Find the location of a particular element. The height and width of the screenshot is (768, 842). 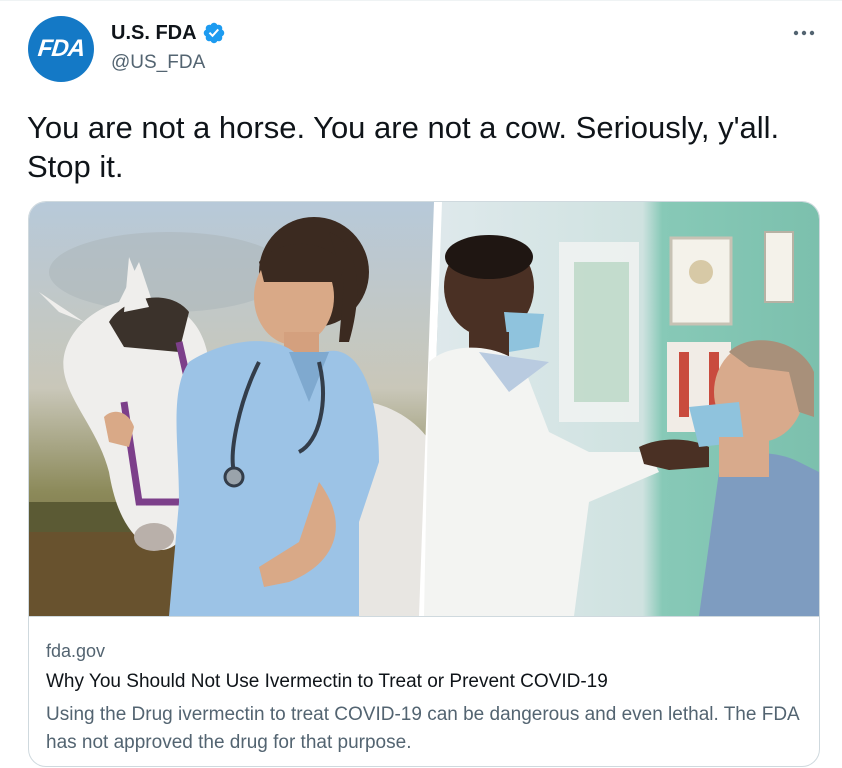

avatar-logo-text: FDA is located at coordinates (61, 48).